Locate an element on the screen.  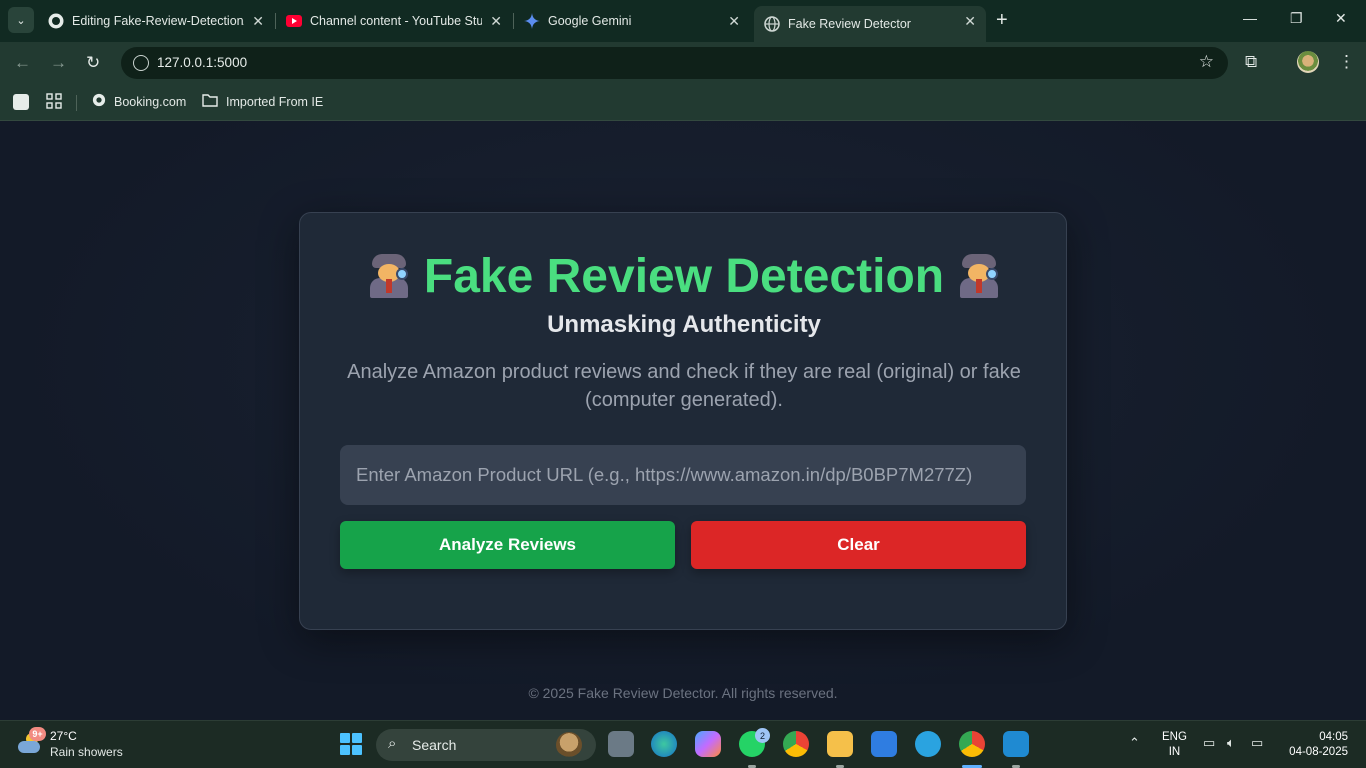
window-close-button: ✕ is located at coordinates (1341, 18).